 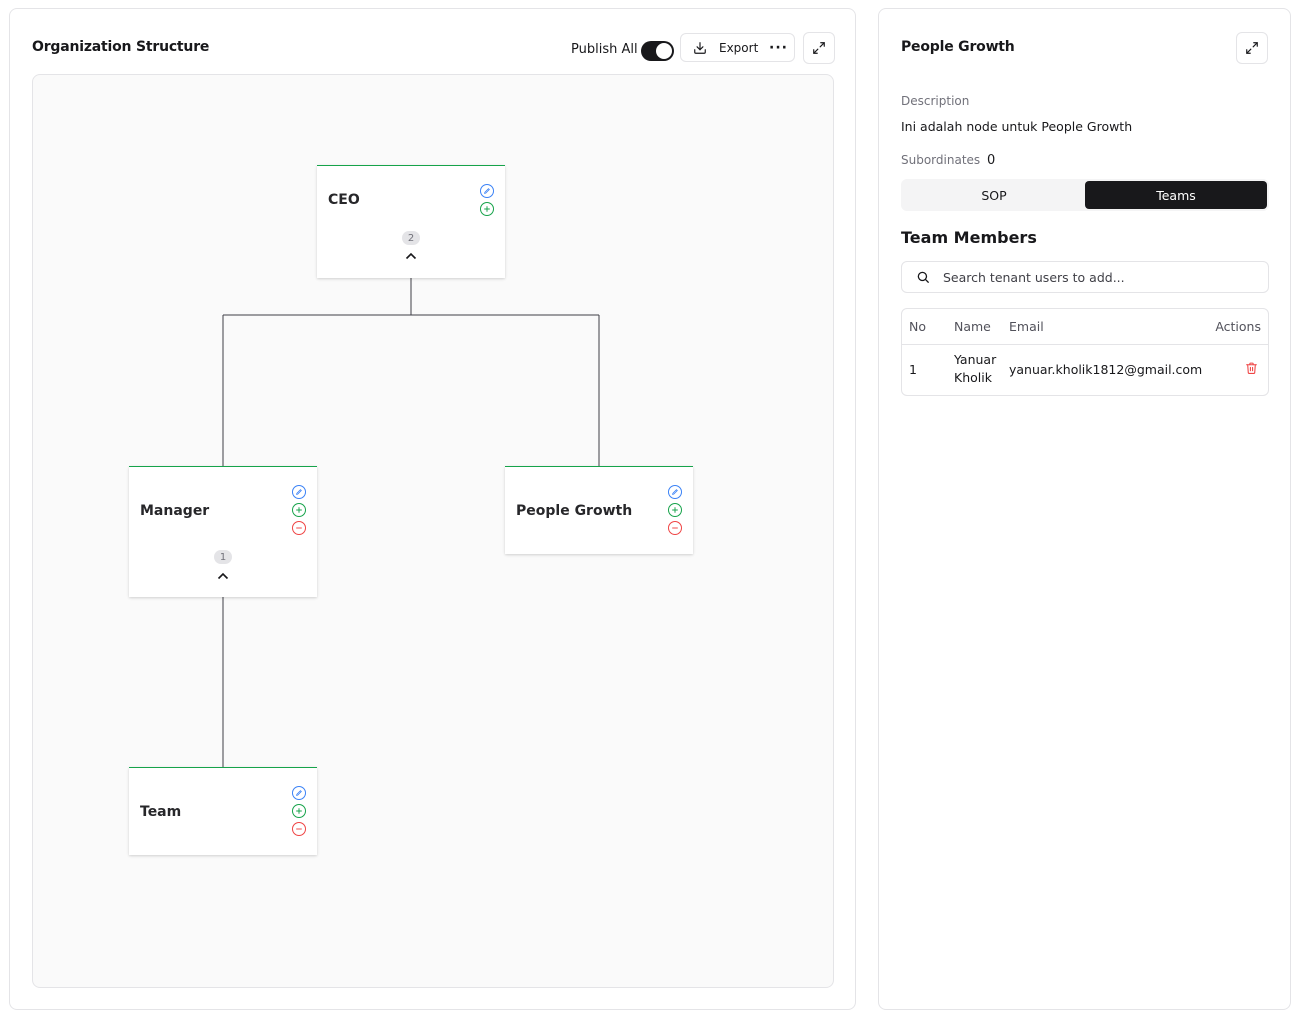 I want to click on subordinate-count-badge: 1, so click(x=223, y=557).